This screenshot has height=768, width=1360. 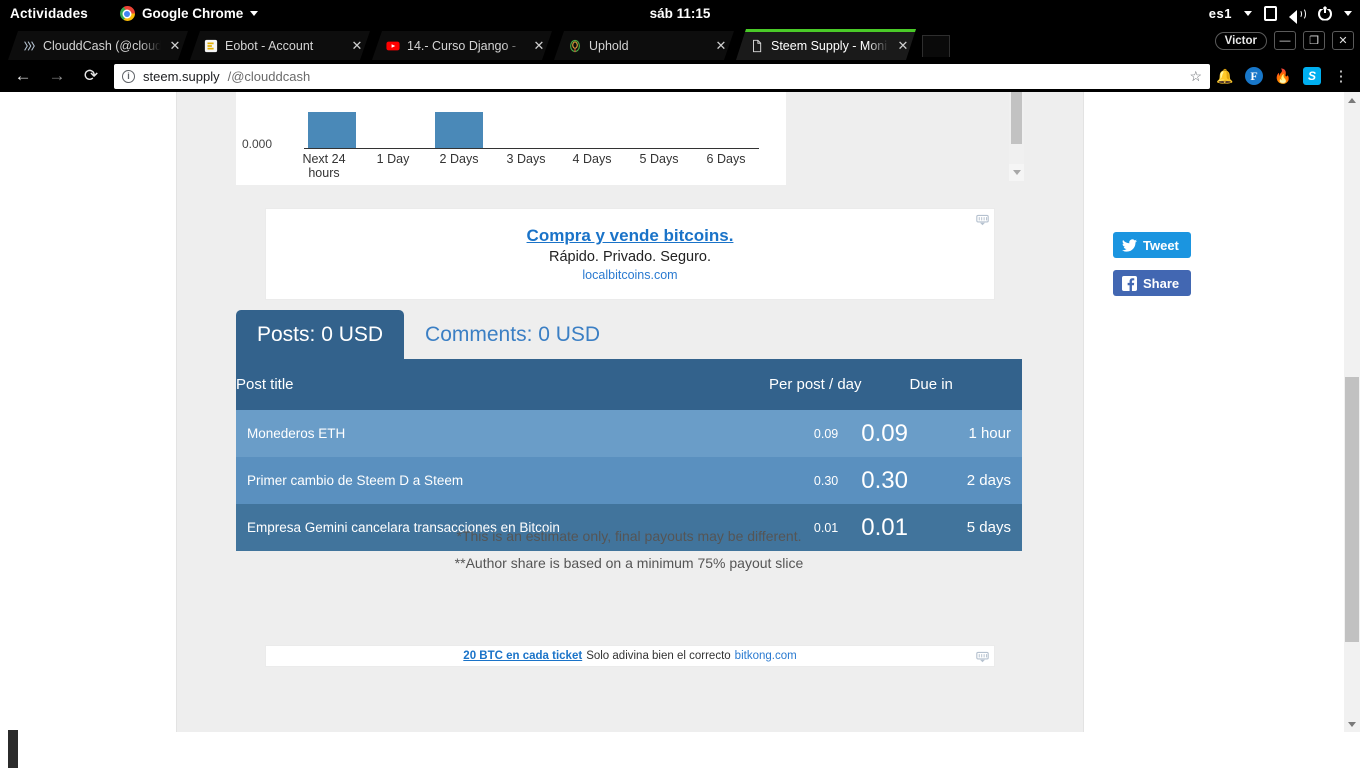 I want to click on ad-text: Solo adivina bien el correcto, so click(x=658, y=656).